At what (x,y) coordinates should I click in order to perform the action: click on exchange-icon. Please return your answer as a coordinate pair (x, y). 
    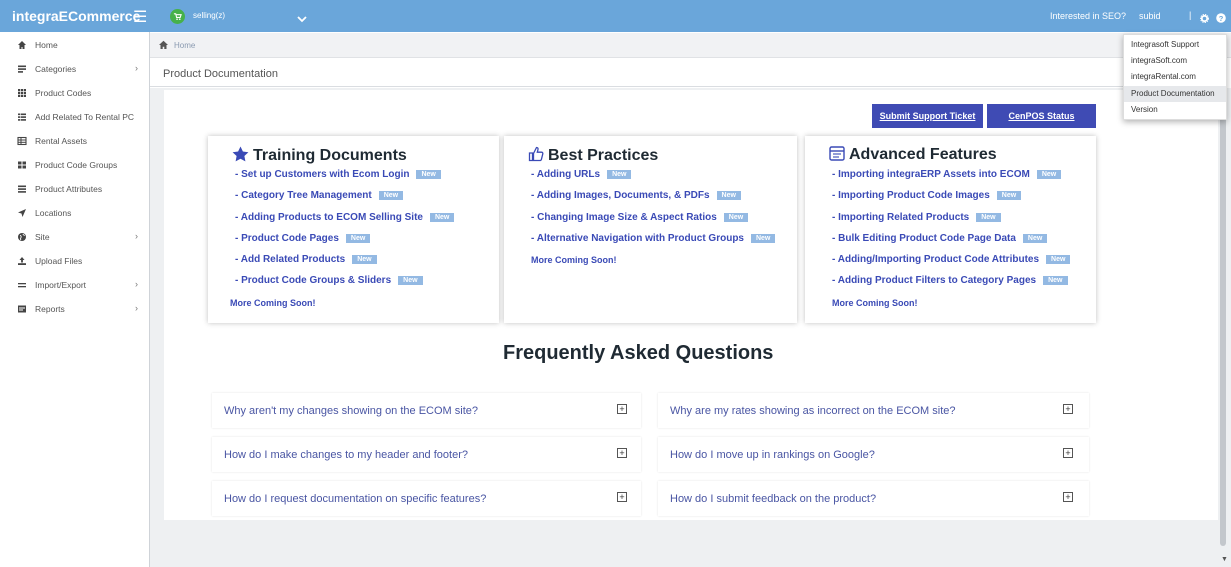
    Looking at the image, I should click on (22, 285).